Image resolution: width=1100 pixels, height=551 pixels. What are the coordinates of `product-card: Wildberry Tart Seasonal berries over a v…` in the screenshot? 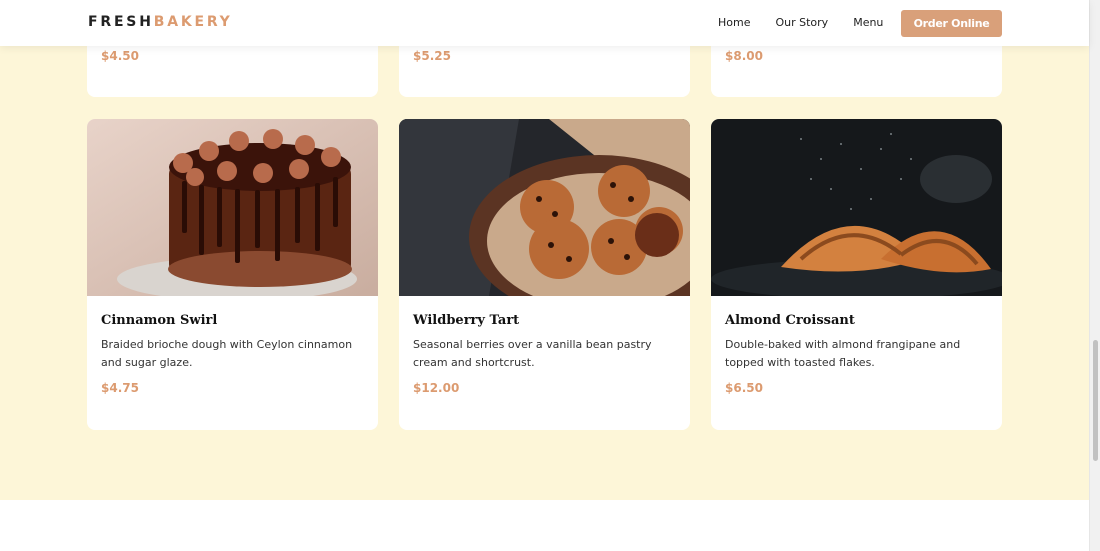 It's located at (544, 274).